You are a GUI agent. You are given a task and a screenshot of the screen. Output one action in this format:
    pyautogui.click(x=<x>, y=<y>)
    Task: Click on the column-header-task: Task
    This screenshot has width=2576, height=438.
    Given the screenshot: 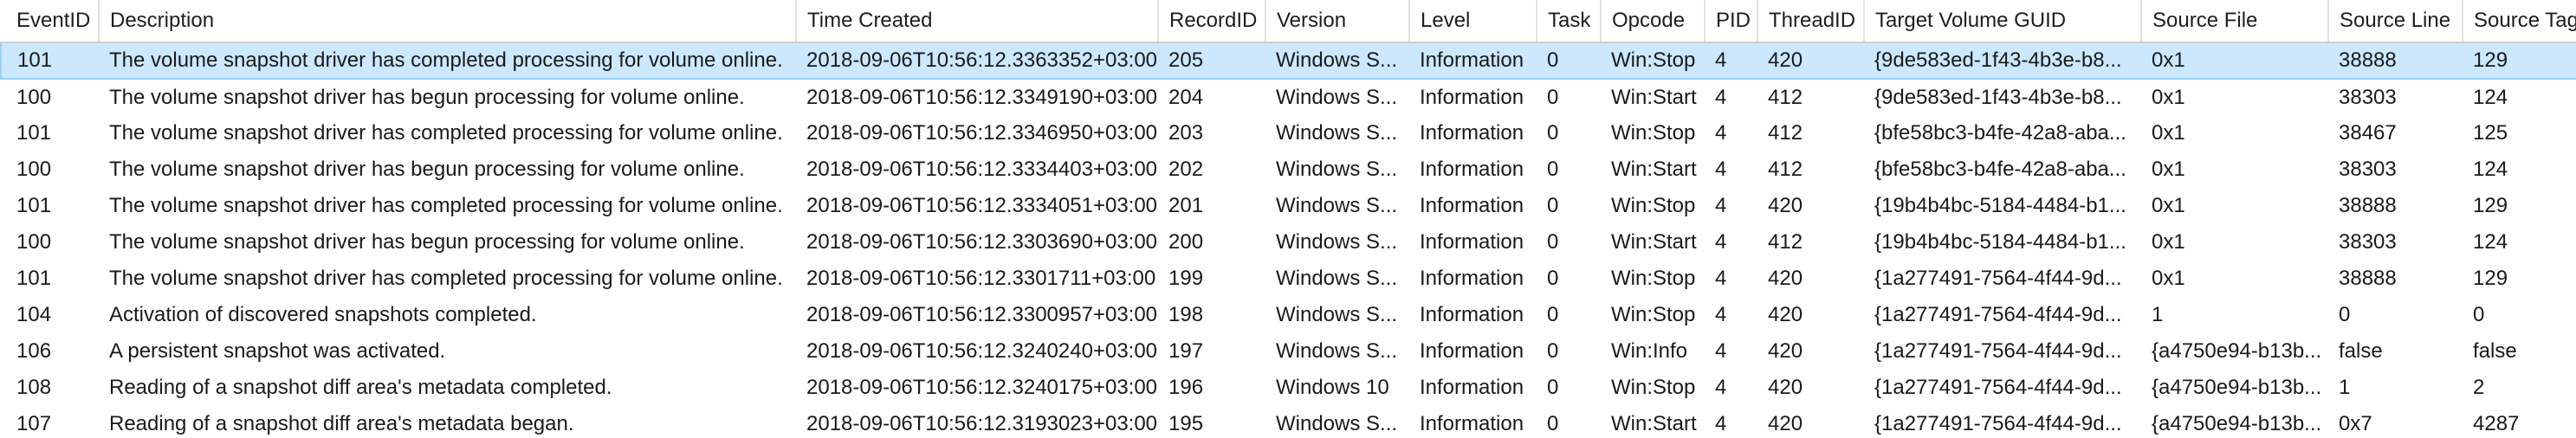 What is the action you would take?
    pyautogui.click(x=1569, y=22)
    